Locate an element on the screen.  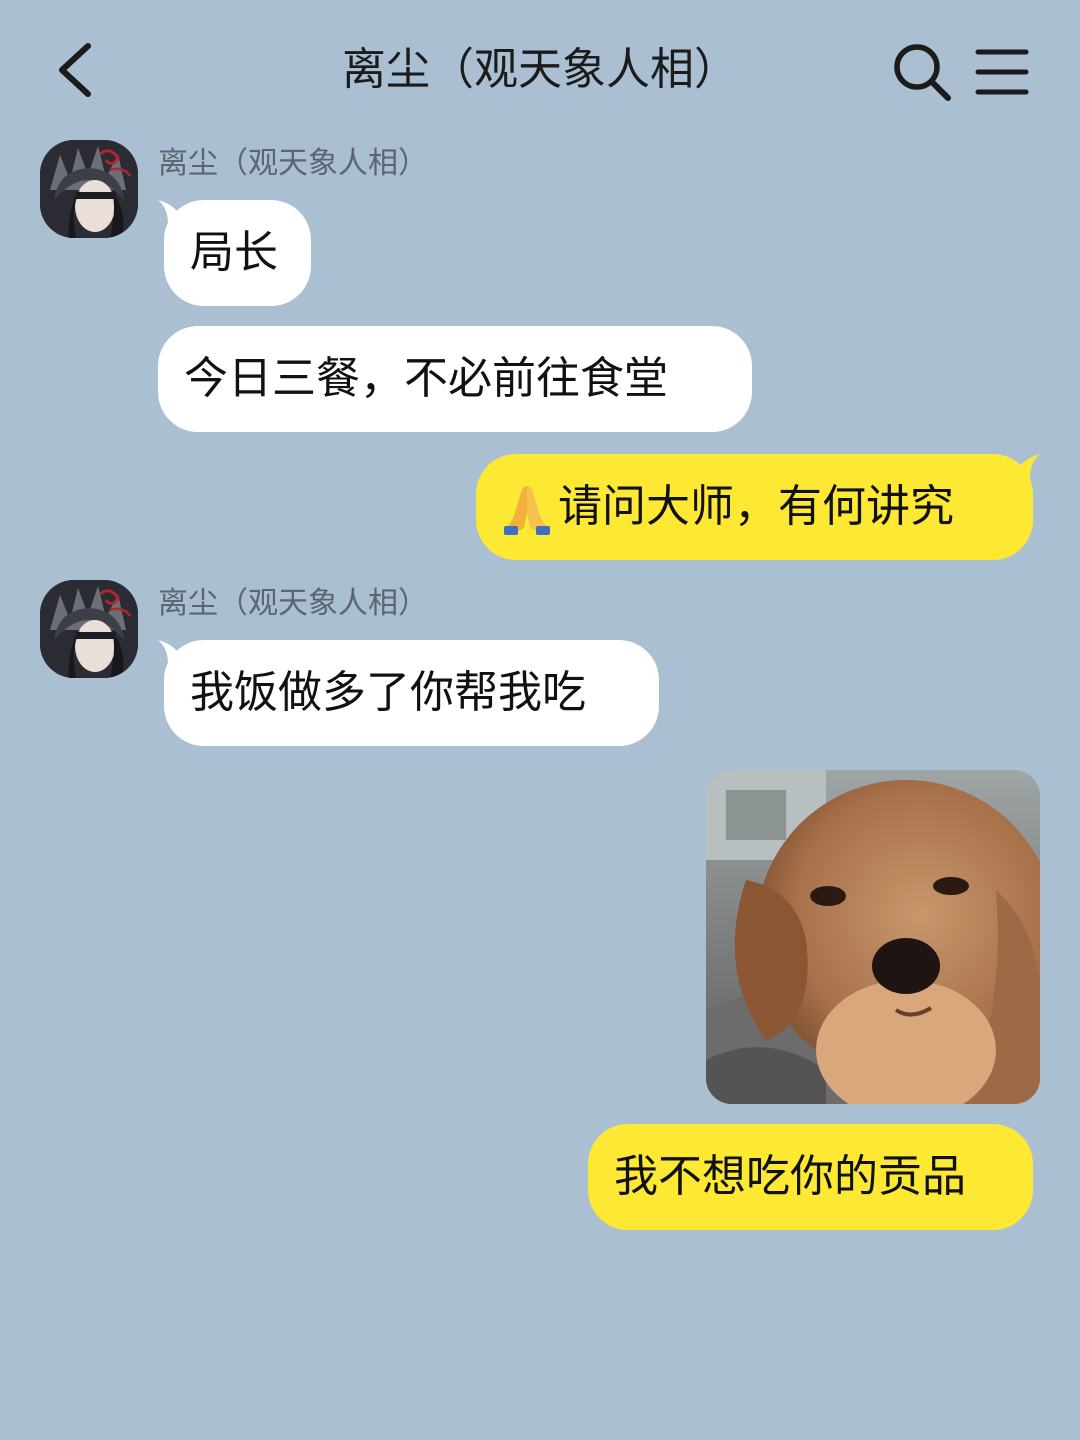
message-text: 我饭做多了你帮我吃 is located at coordinates (388, 692).